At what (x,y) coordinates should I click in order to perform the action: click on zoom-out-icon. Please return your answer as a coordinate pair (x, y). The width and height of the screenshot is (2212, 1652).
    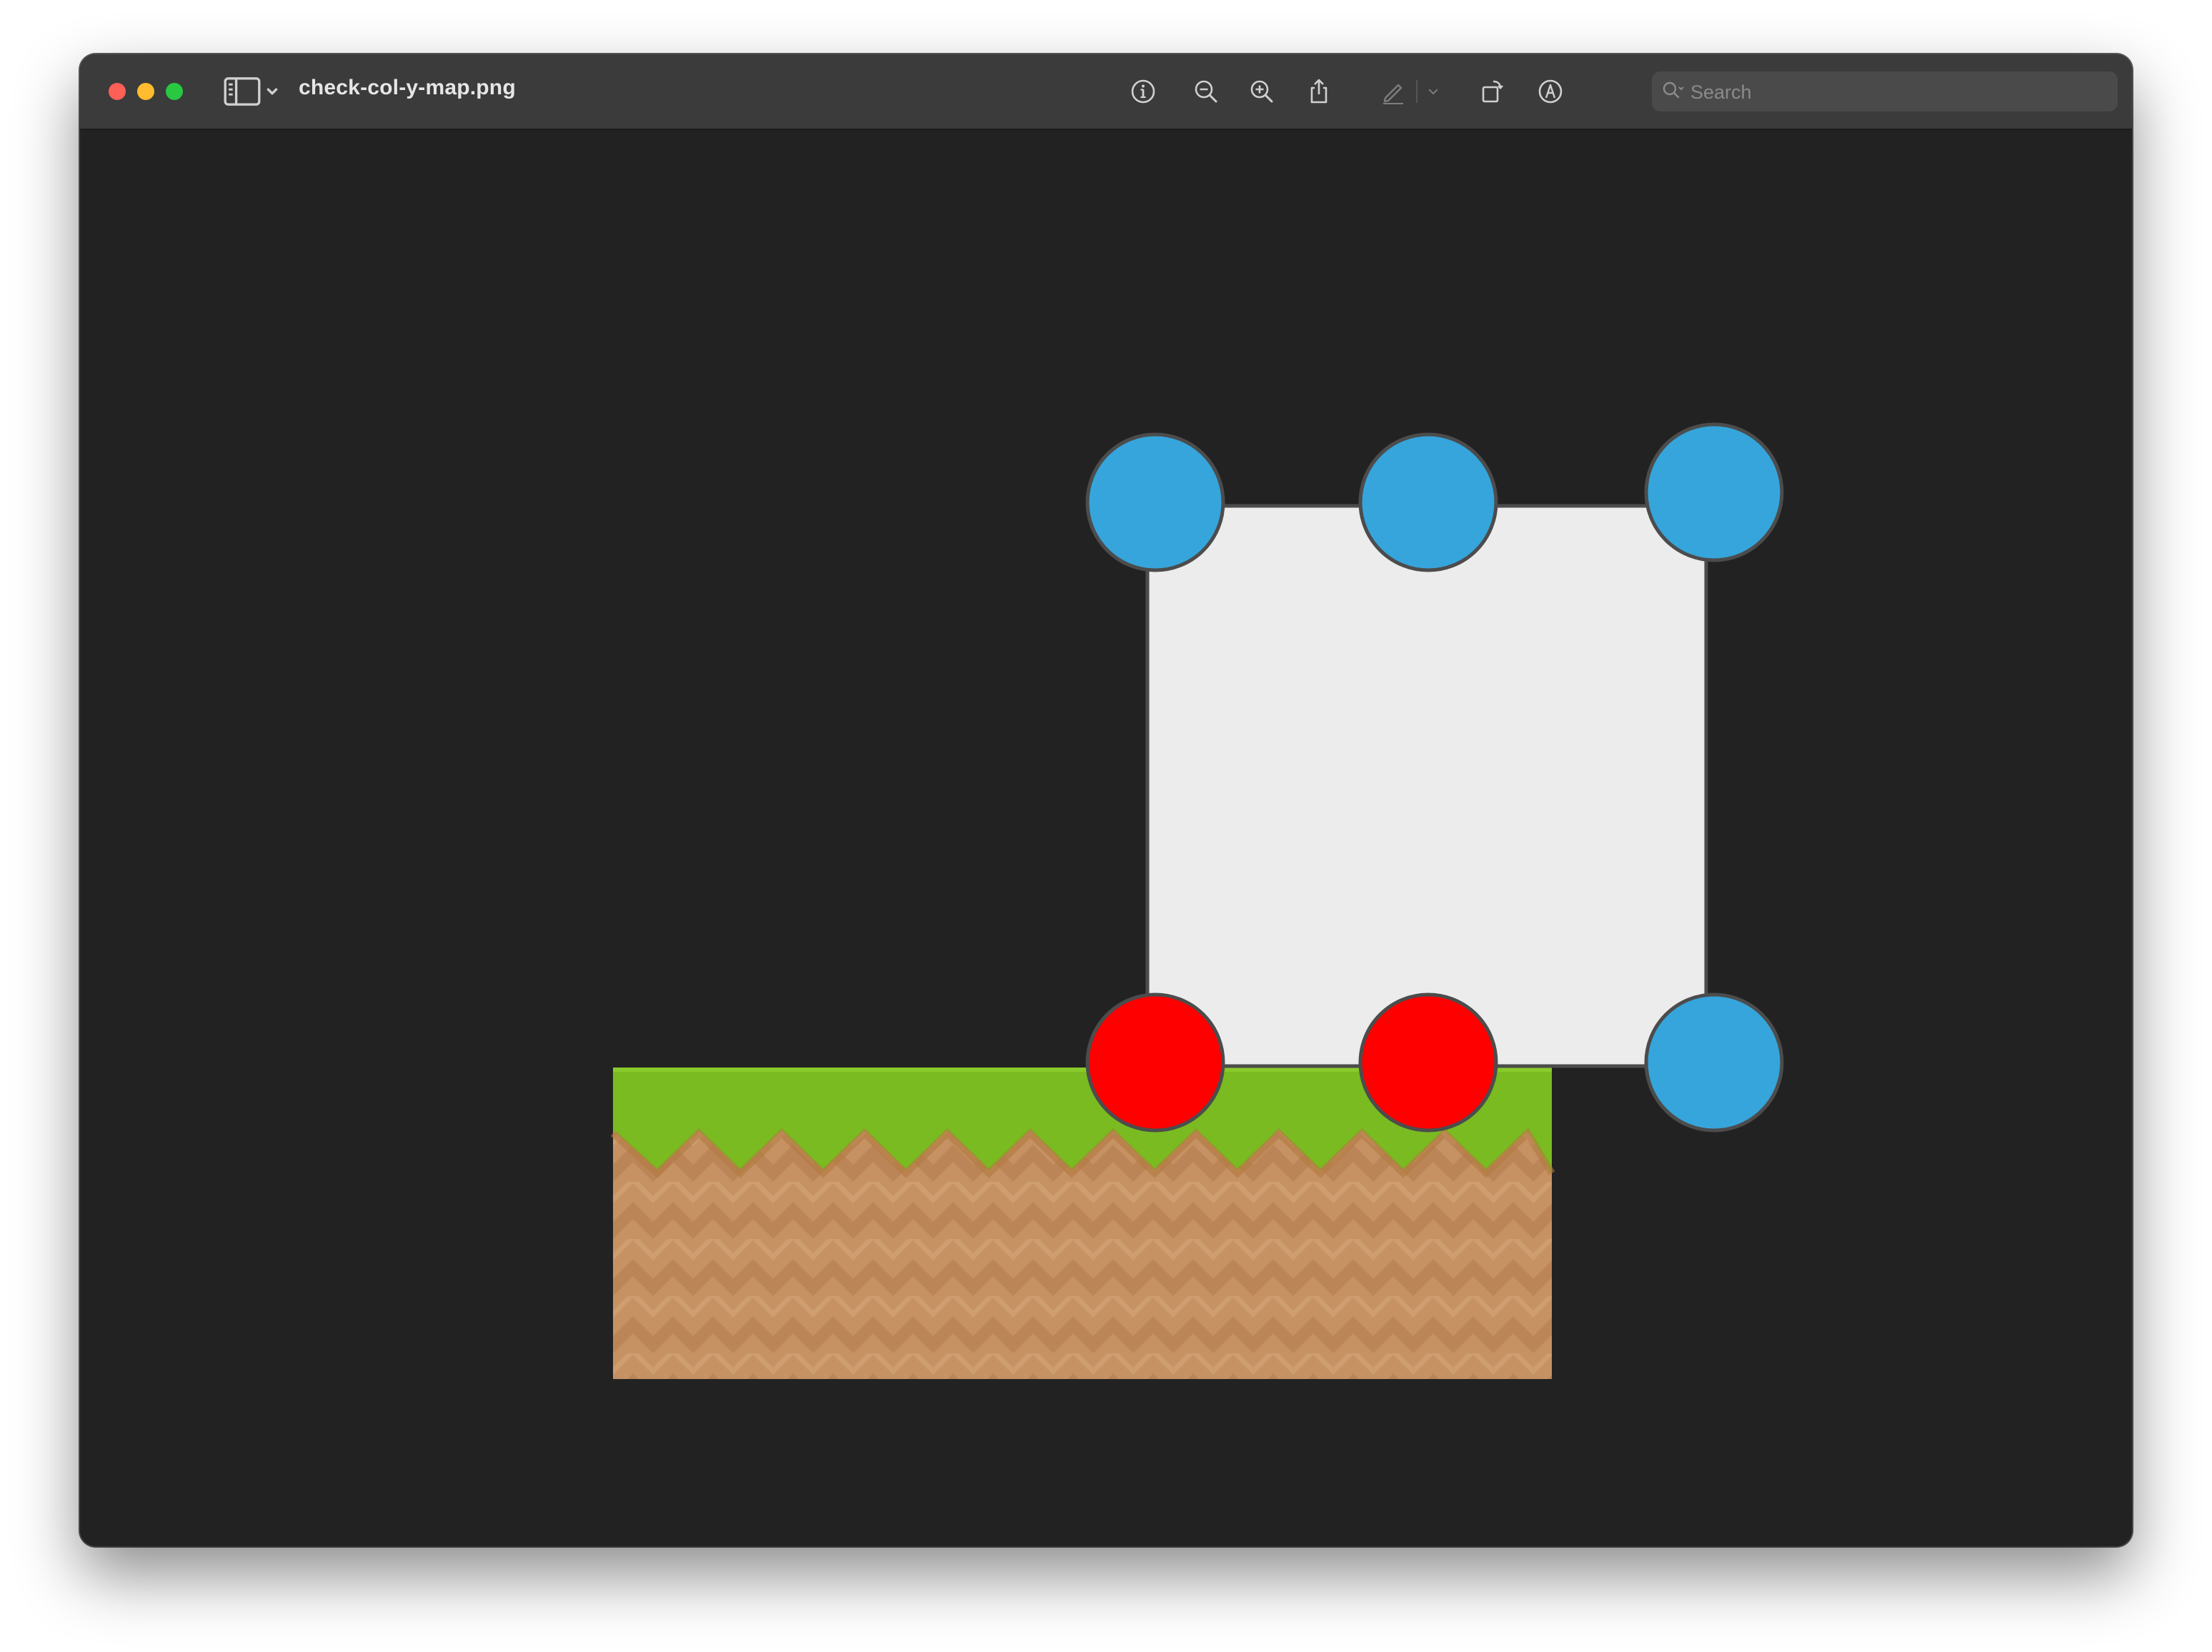
    Looking at the image, I should click on (1206, 91).